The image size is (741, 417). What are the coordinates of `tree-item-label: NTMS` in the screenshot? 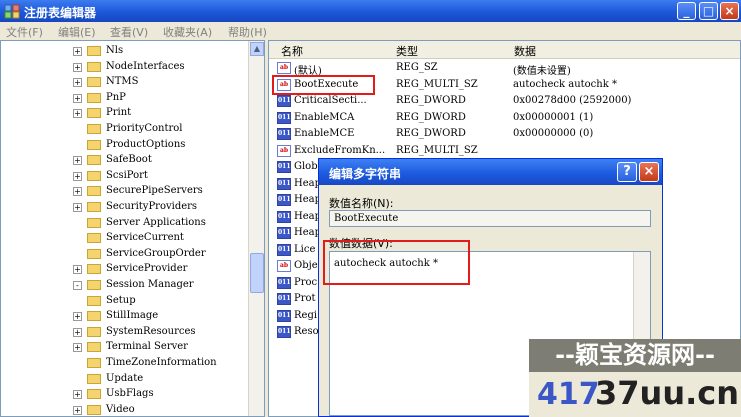 It's located at (122, 82).